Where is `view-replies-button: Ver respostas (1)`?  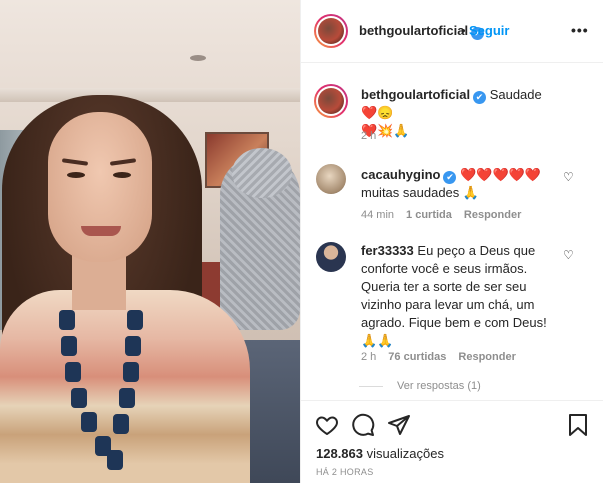 view-replies-button: Ver respostas (1) is located at coordinates (420, 386).